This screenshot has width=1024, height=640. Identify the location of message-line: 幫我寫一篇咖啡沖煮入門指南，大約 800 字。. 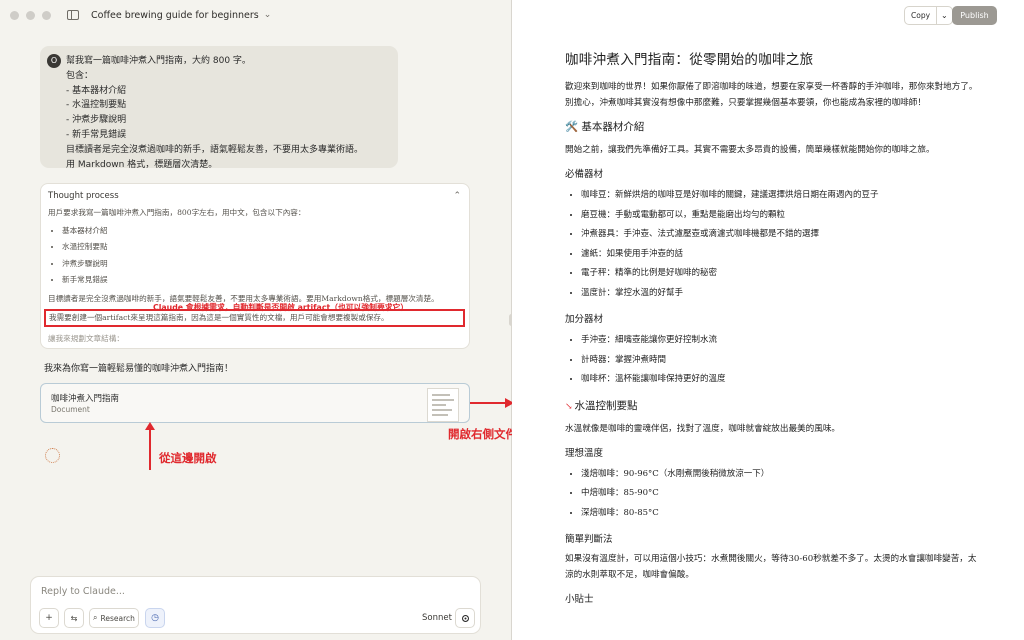
(158, 61).